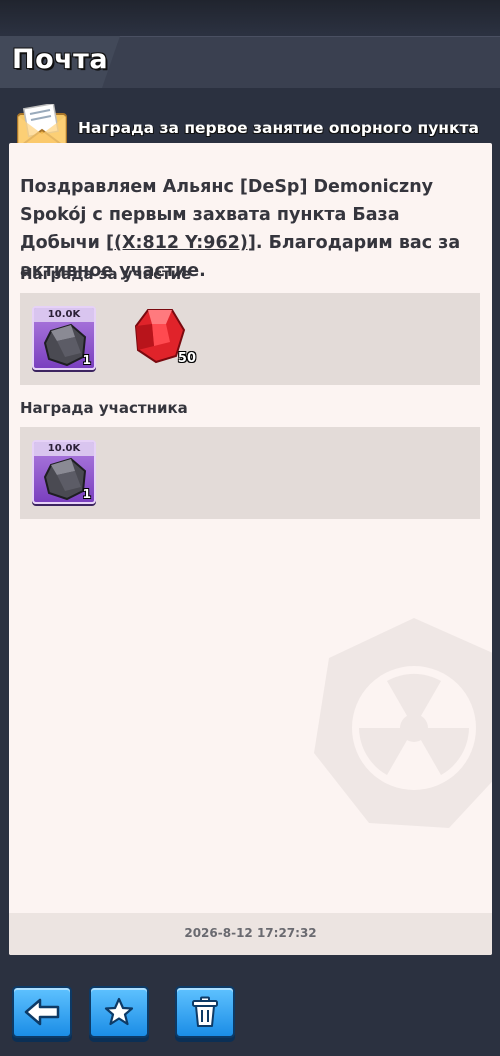  I want to click on item-count: 50, so click(186, 358).